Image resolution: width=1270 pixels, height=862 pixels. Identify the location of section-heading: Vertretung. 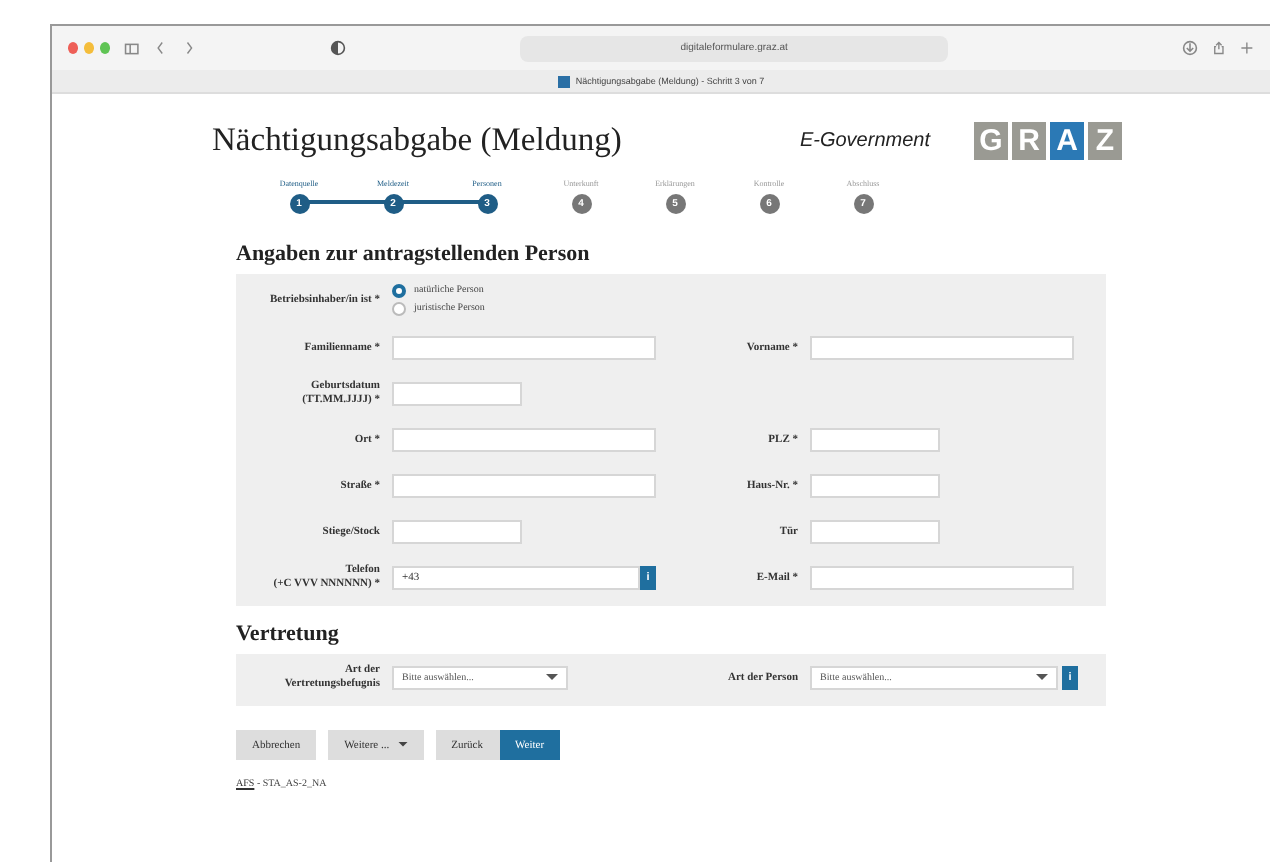
(288, 634).